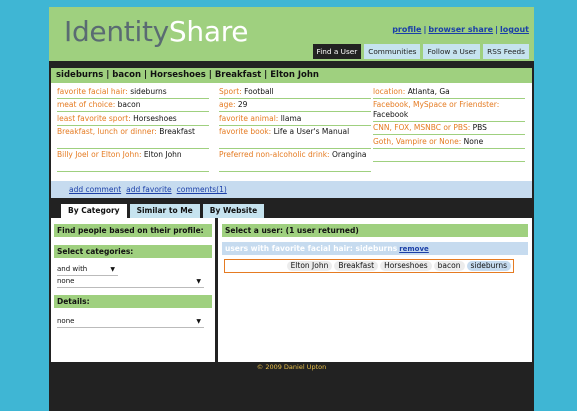 Image resolution: width=577 pixels, height=411 pixels. What do you see at coordinates (414, 249) in the screenshot?
I see `remove-filter-link: remove` at bounding box center [414, 249].